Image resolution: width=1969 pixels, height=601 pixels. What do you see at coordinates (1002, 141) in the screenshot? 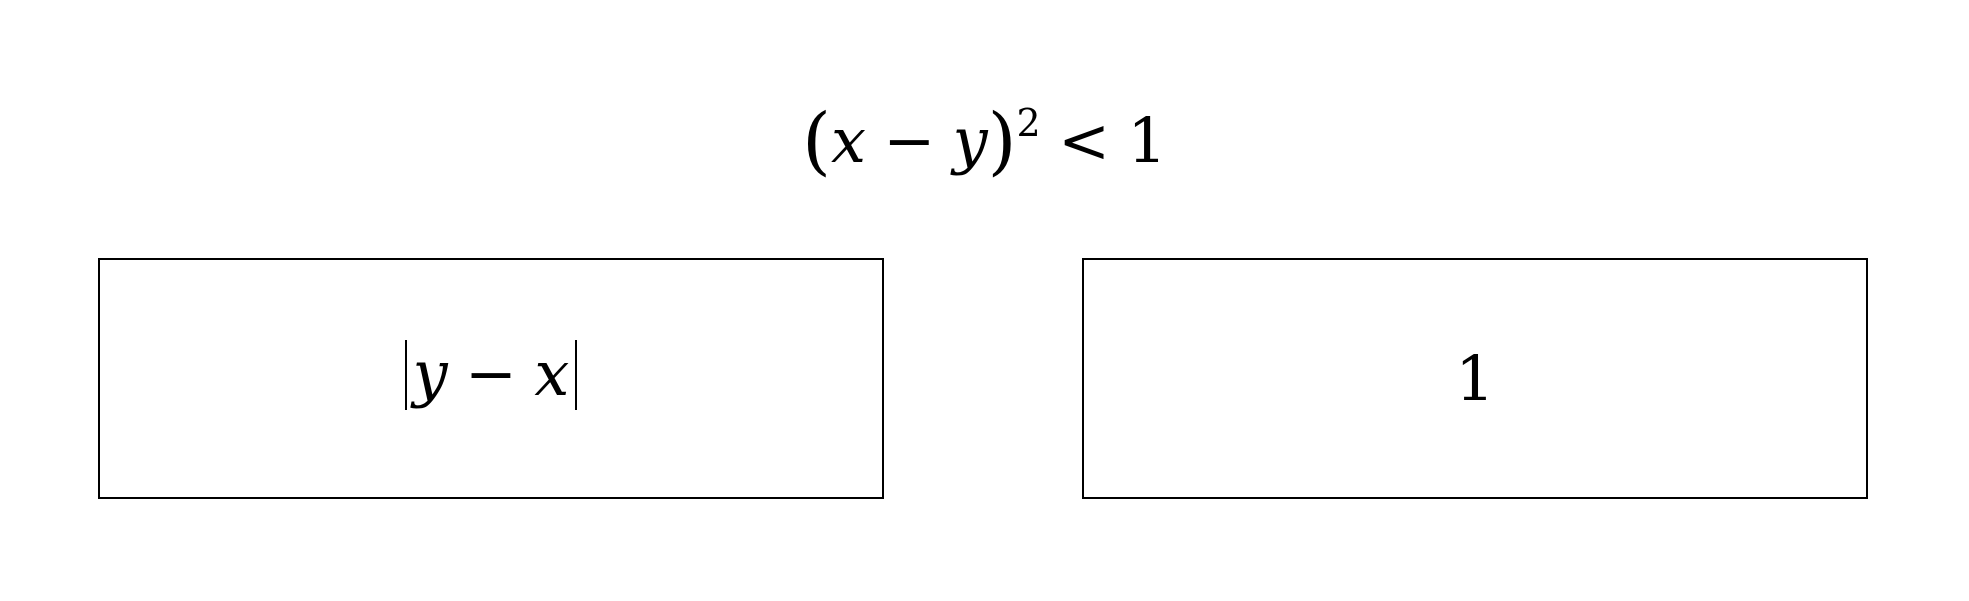
I see `close-paren: )` at bounding box center [1002, 141].